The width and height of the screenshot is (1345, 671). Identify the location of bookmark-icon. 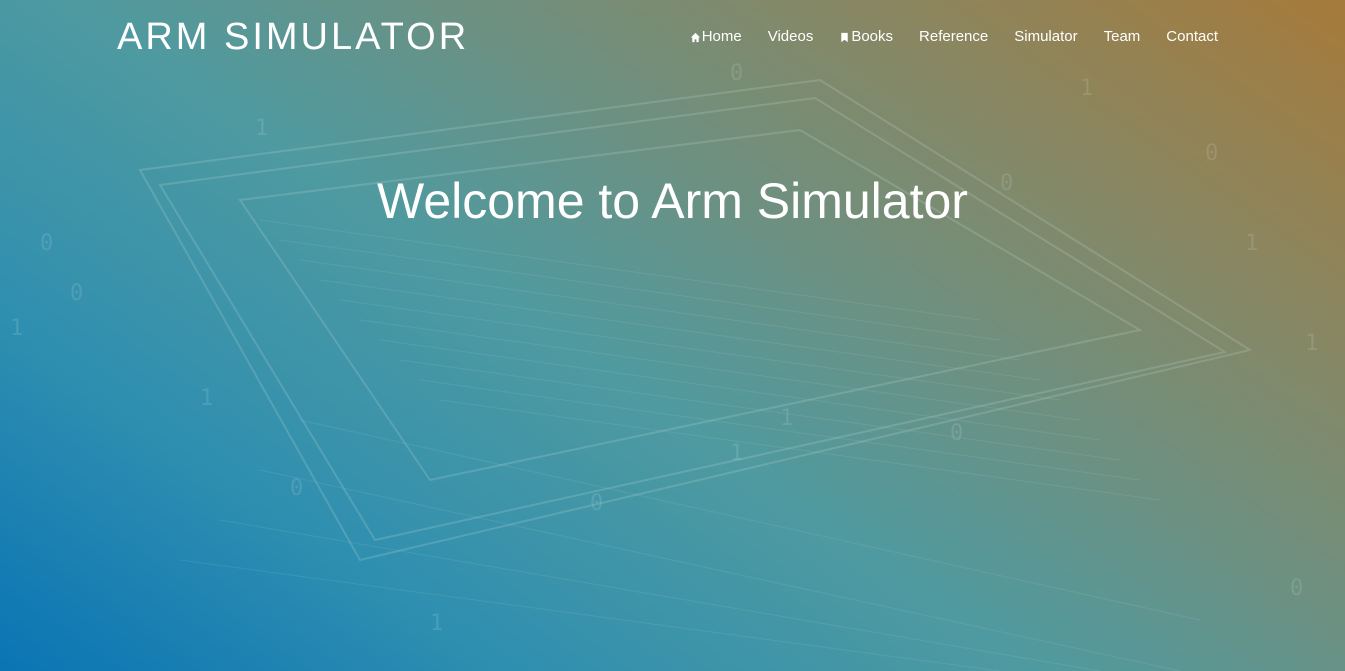
(845, 37).